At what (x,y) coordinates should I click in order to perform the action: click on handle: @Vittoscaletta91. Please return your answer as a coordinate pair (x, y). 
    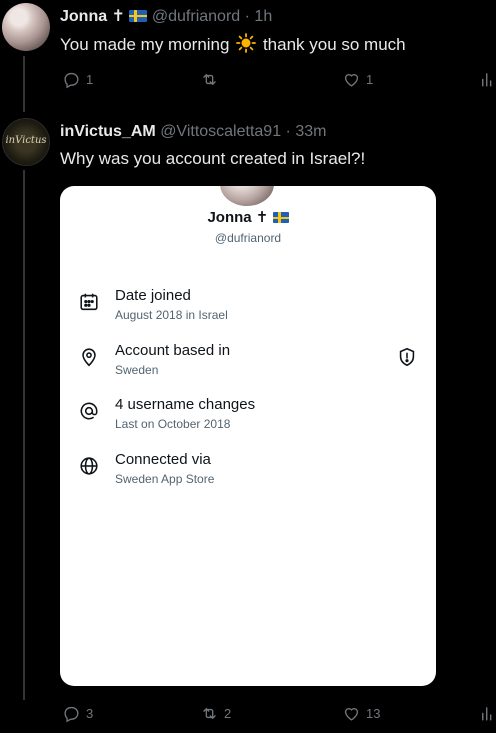
    Looking at the image, I should click on (220, 131).